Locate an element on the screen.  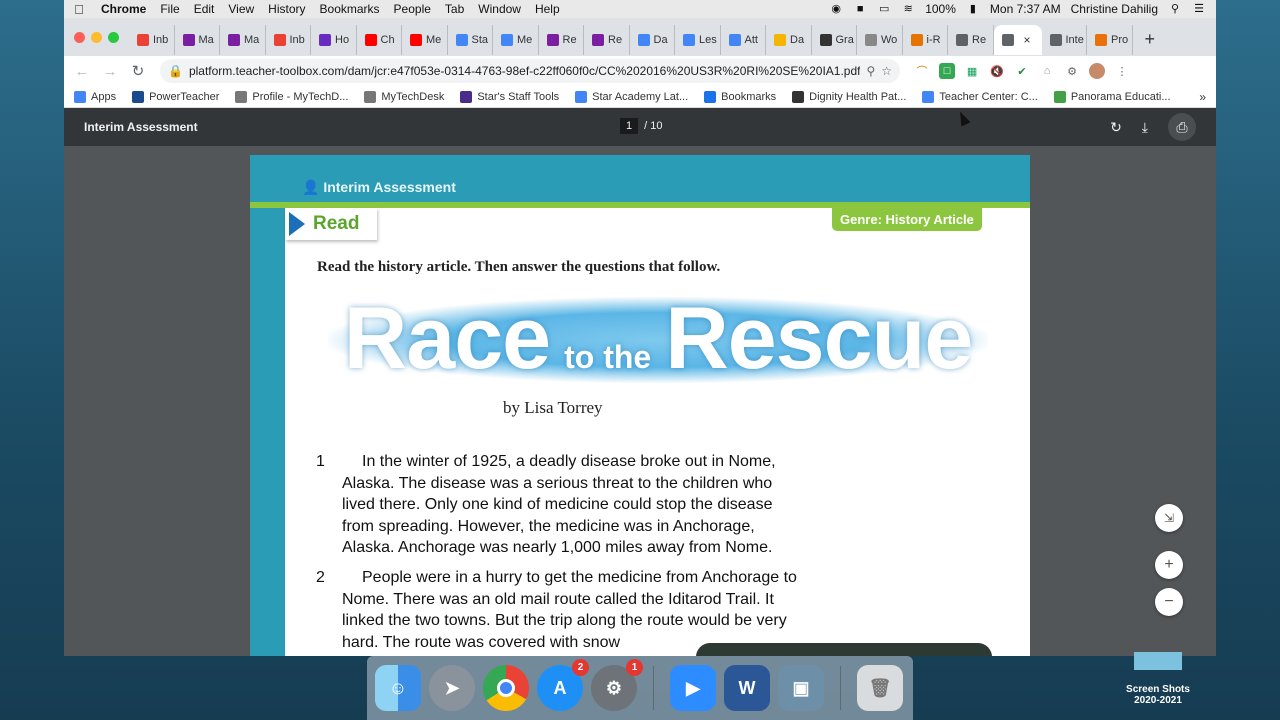
minimize-window-button is located at coordinates (96, 37).